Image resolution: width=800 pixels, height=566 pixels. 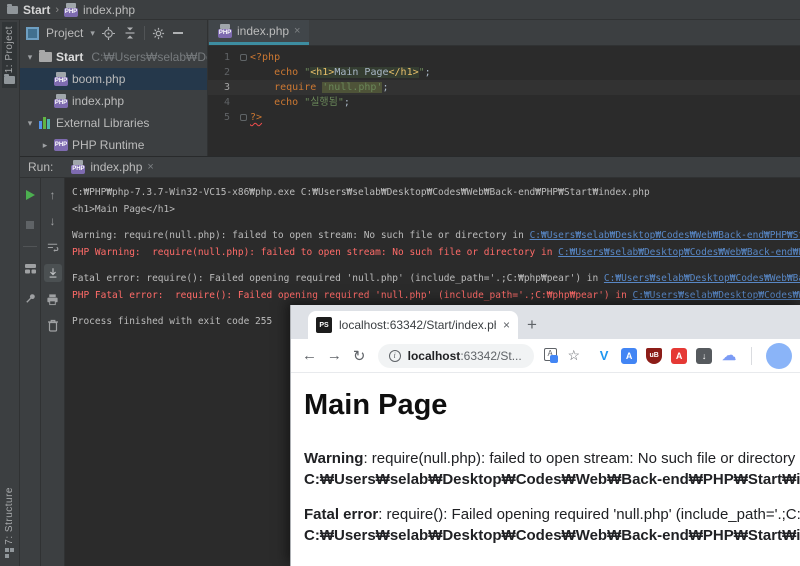 I want to click on settings-gear-icon, so click(x=159, y=33).